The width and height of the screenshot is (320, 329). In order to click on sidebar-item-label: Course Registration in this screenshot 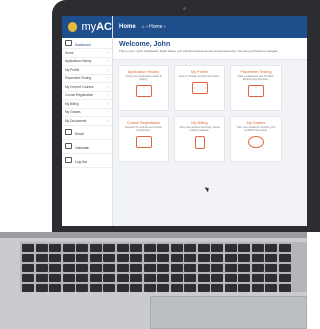, I will do `click(79, 95)`.